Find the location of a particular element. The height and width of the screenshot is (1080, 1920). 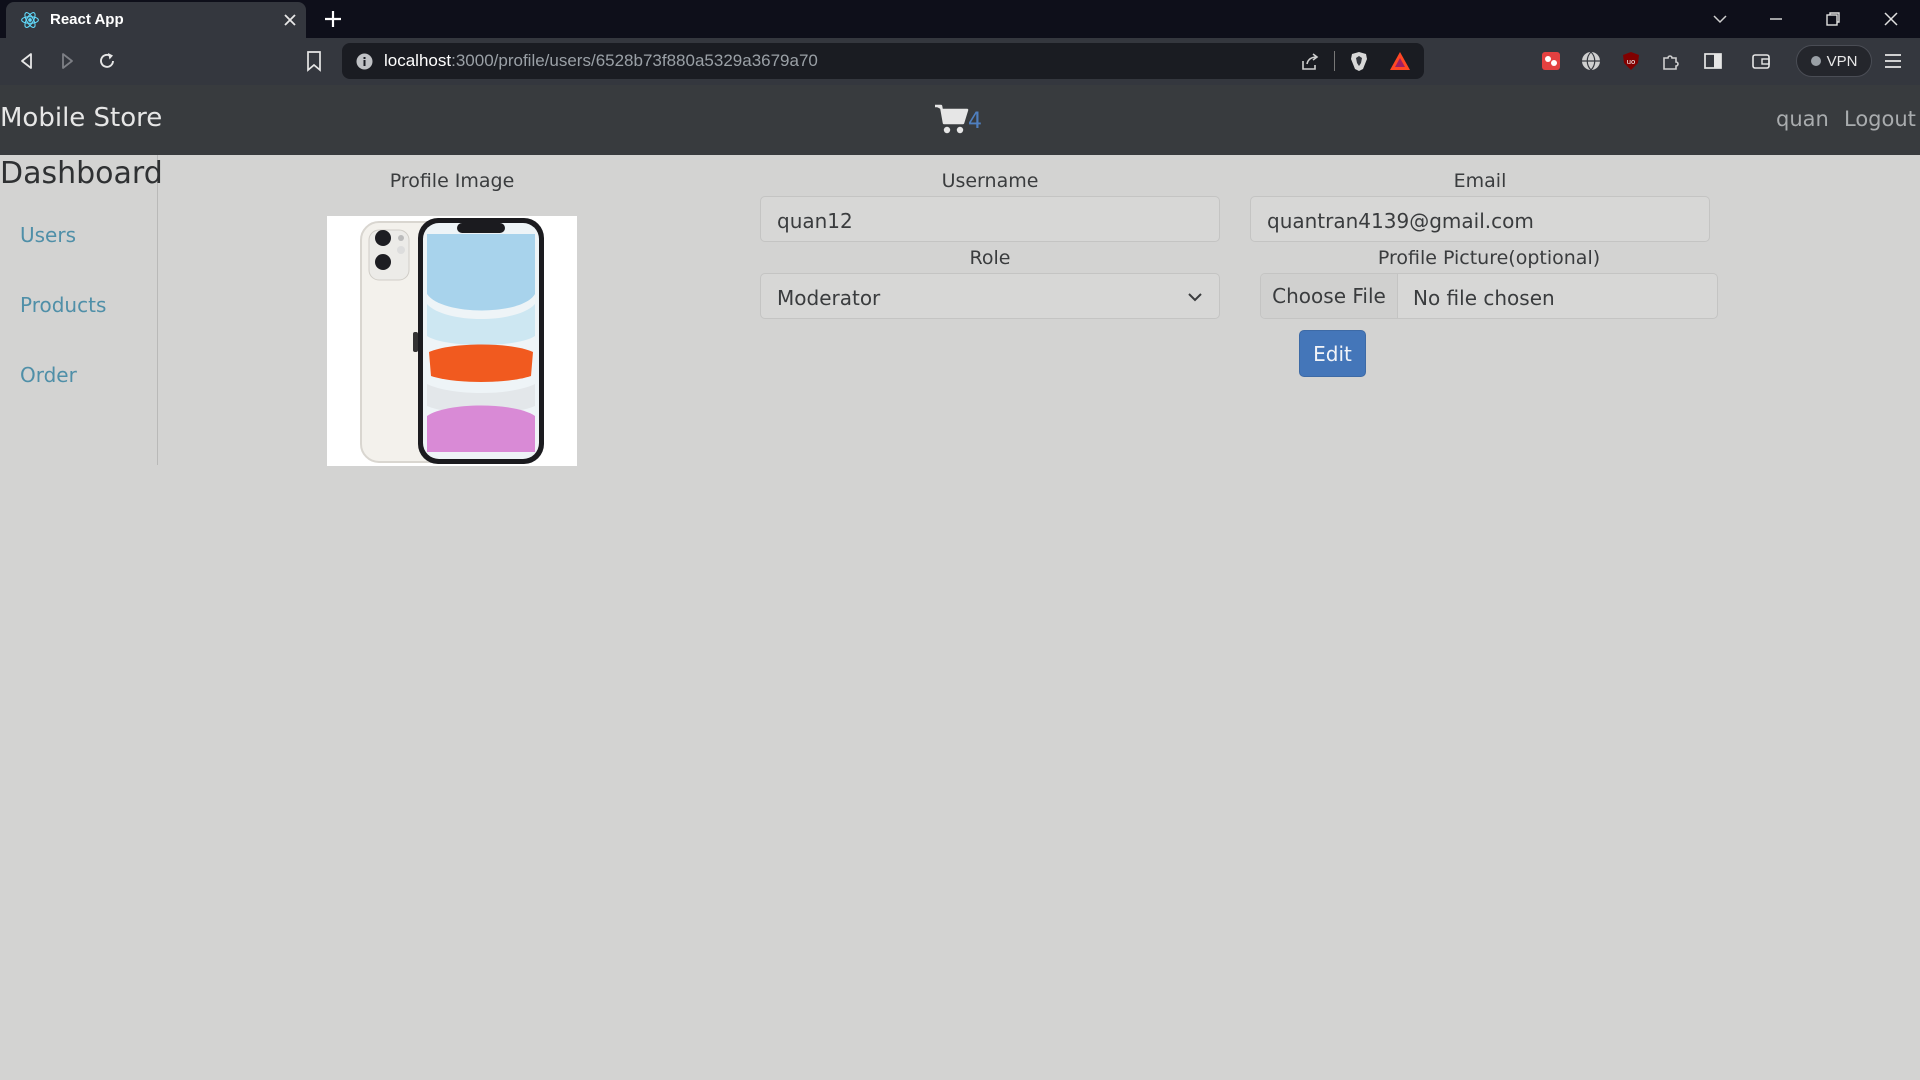

role-value: Moderator is located at coordinates (829, 298).